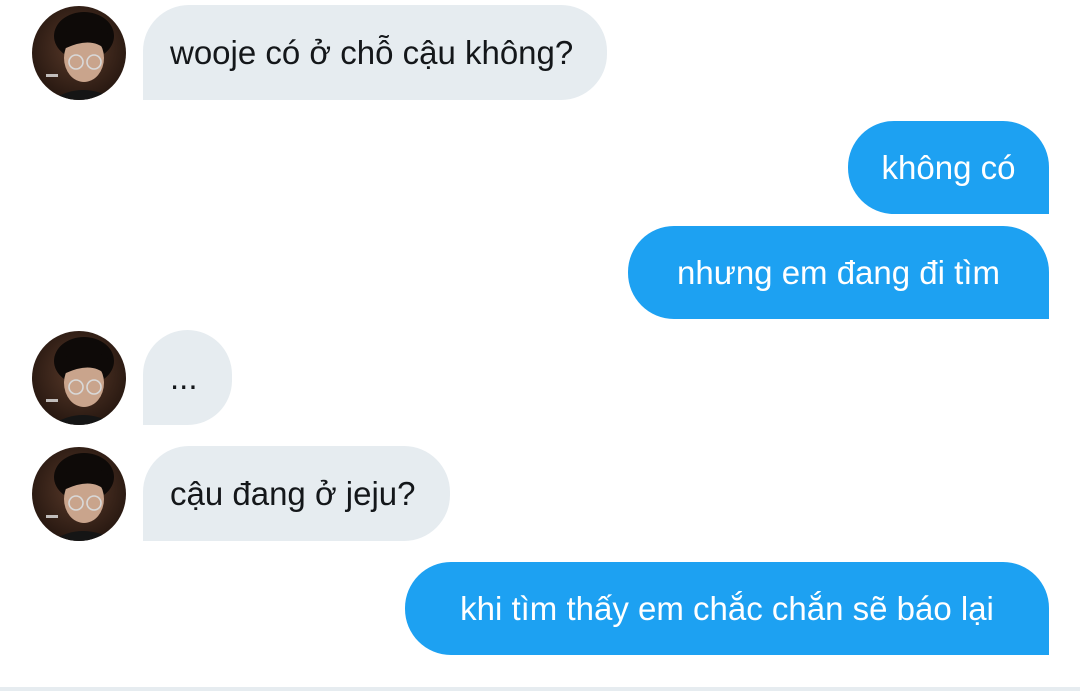 This screenshot has width=1080, height=691. I want to click on message-text: cậu đang ở jeju?, so click(293, 493).